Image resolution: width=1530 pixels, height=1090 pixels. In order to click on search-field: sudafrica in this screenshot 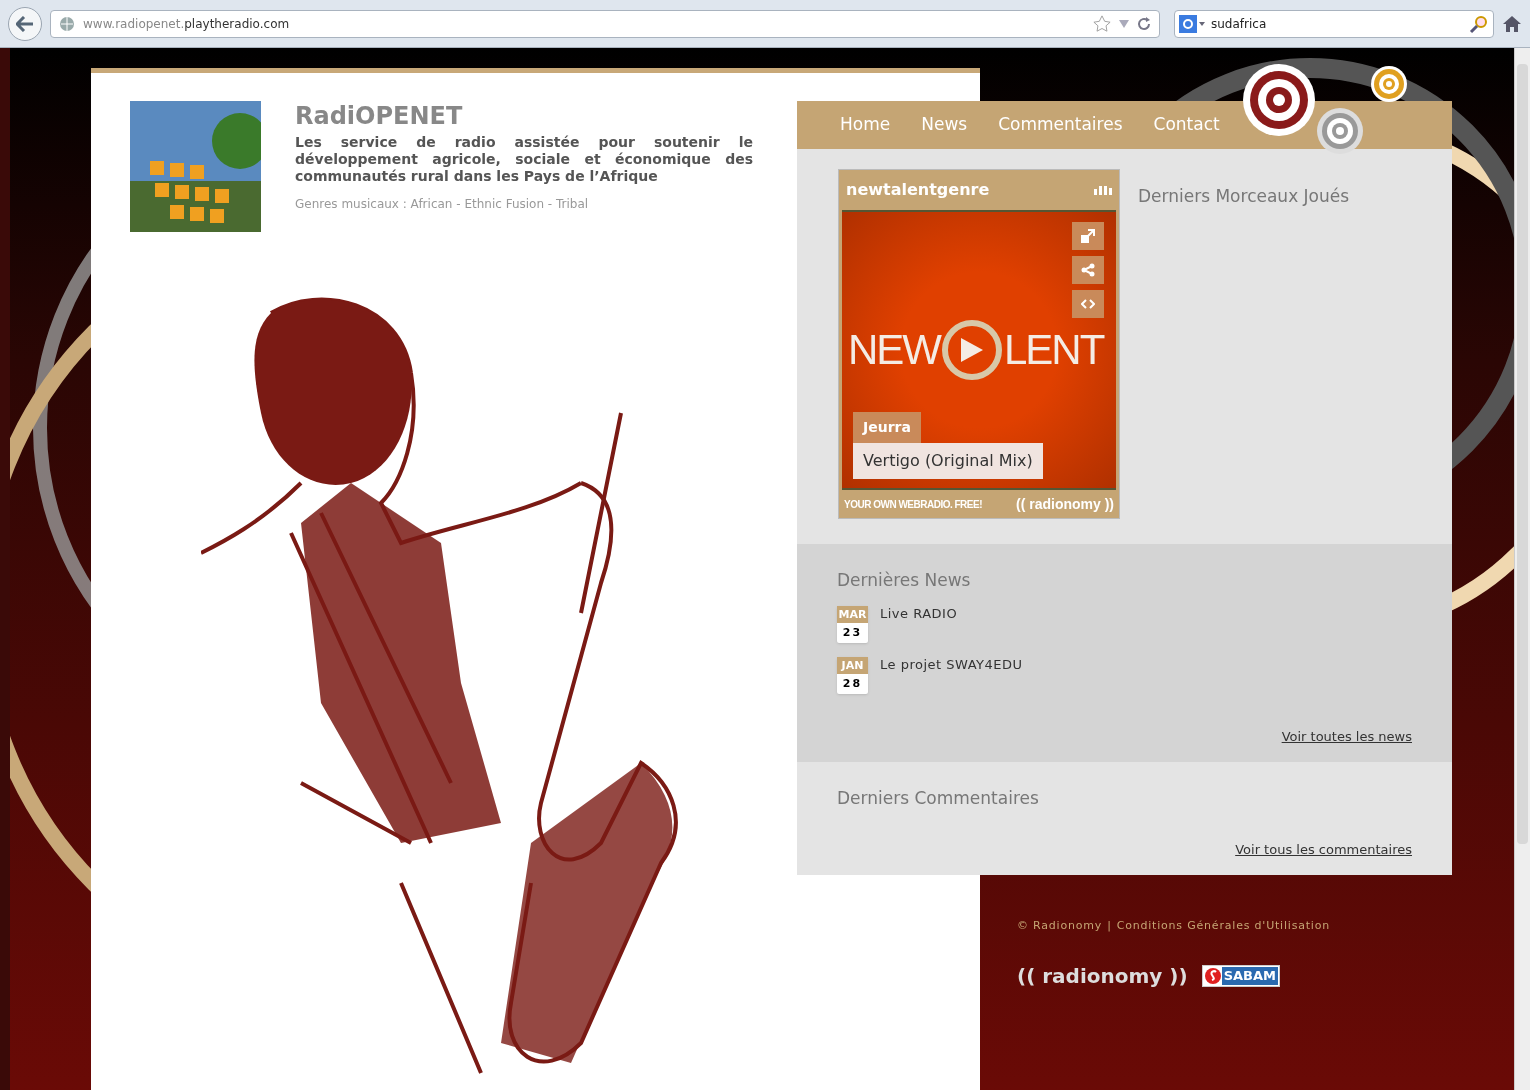, I will do `click(1334, 23)`.